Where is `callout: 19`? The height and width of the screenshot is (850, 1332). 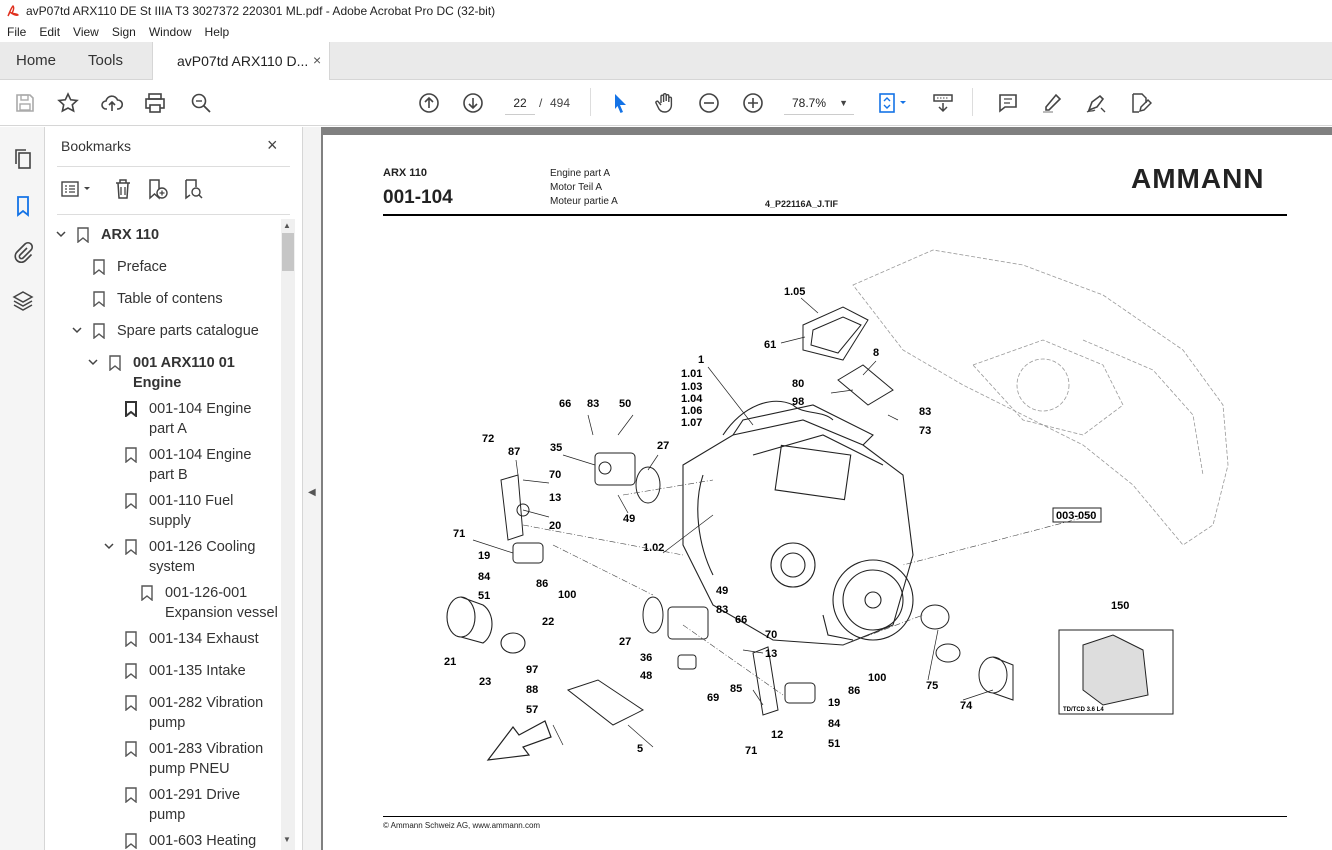
callout: 19 is located at coordinates (484, 556).